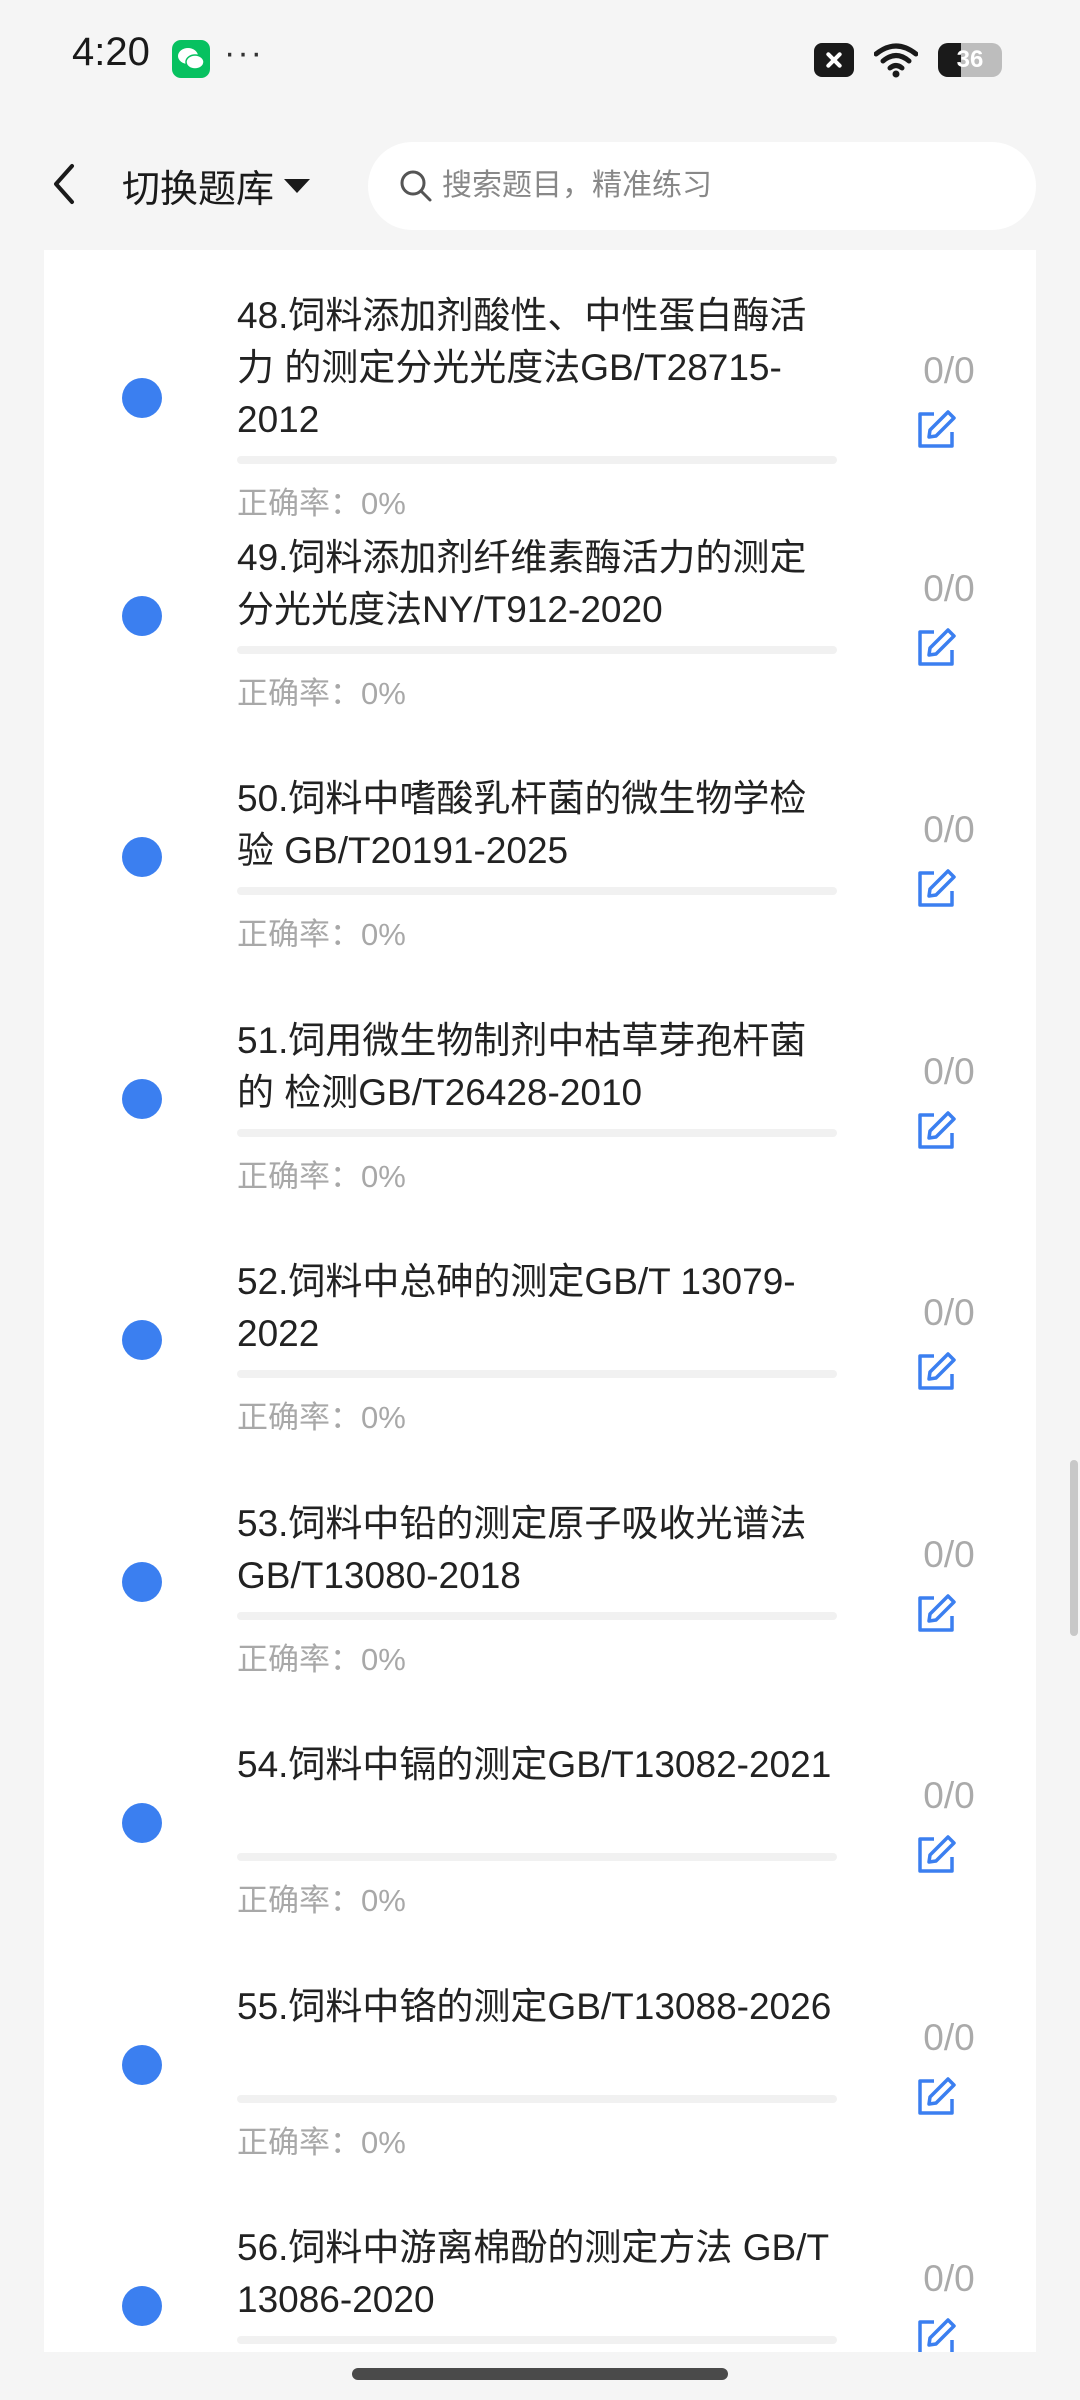 Image resolution: width=1080 pixels, height=2400 pixels. Describe the element at coordinates (64, 184) in the screenshot. I see `back-icon` at that location.